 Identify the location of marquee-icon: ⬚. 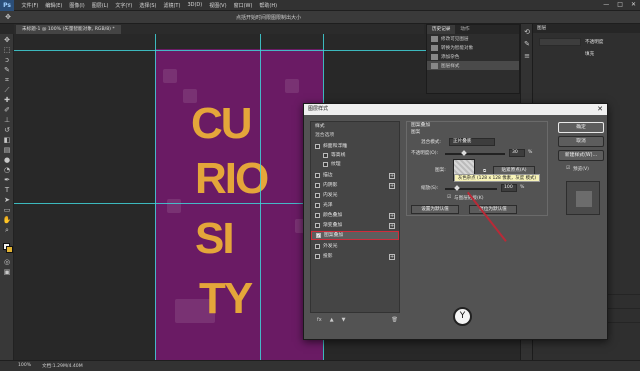
(7, 50).